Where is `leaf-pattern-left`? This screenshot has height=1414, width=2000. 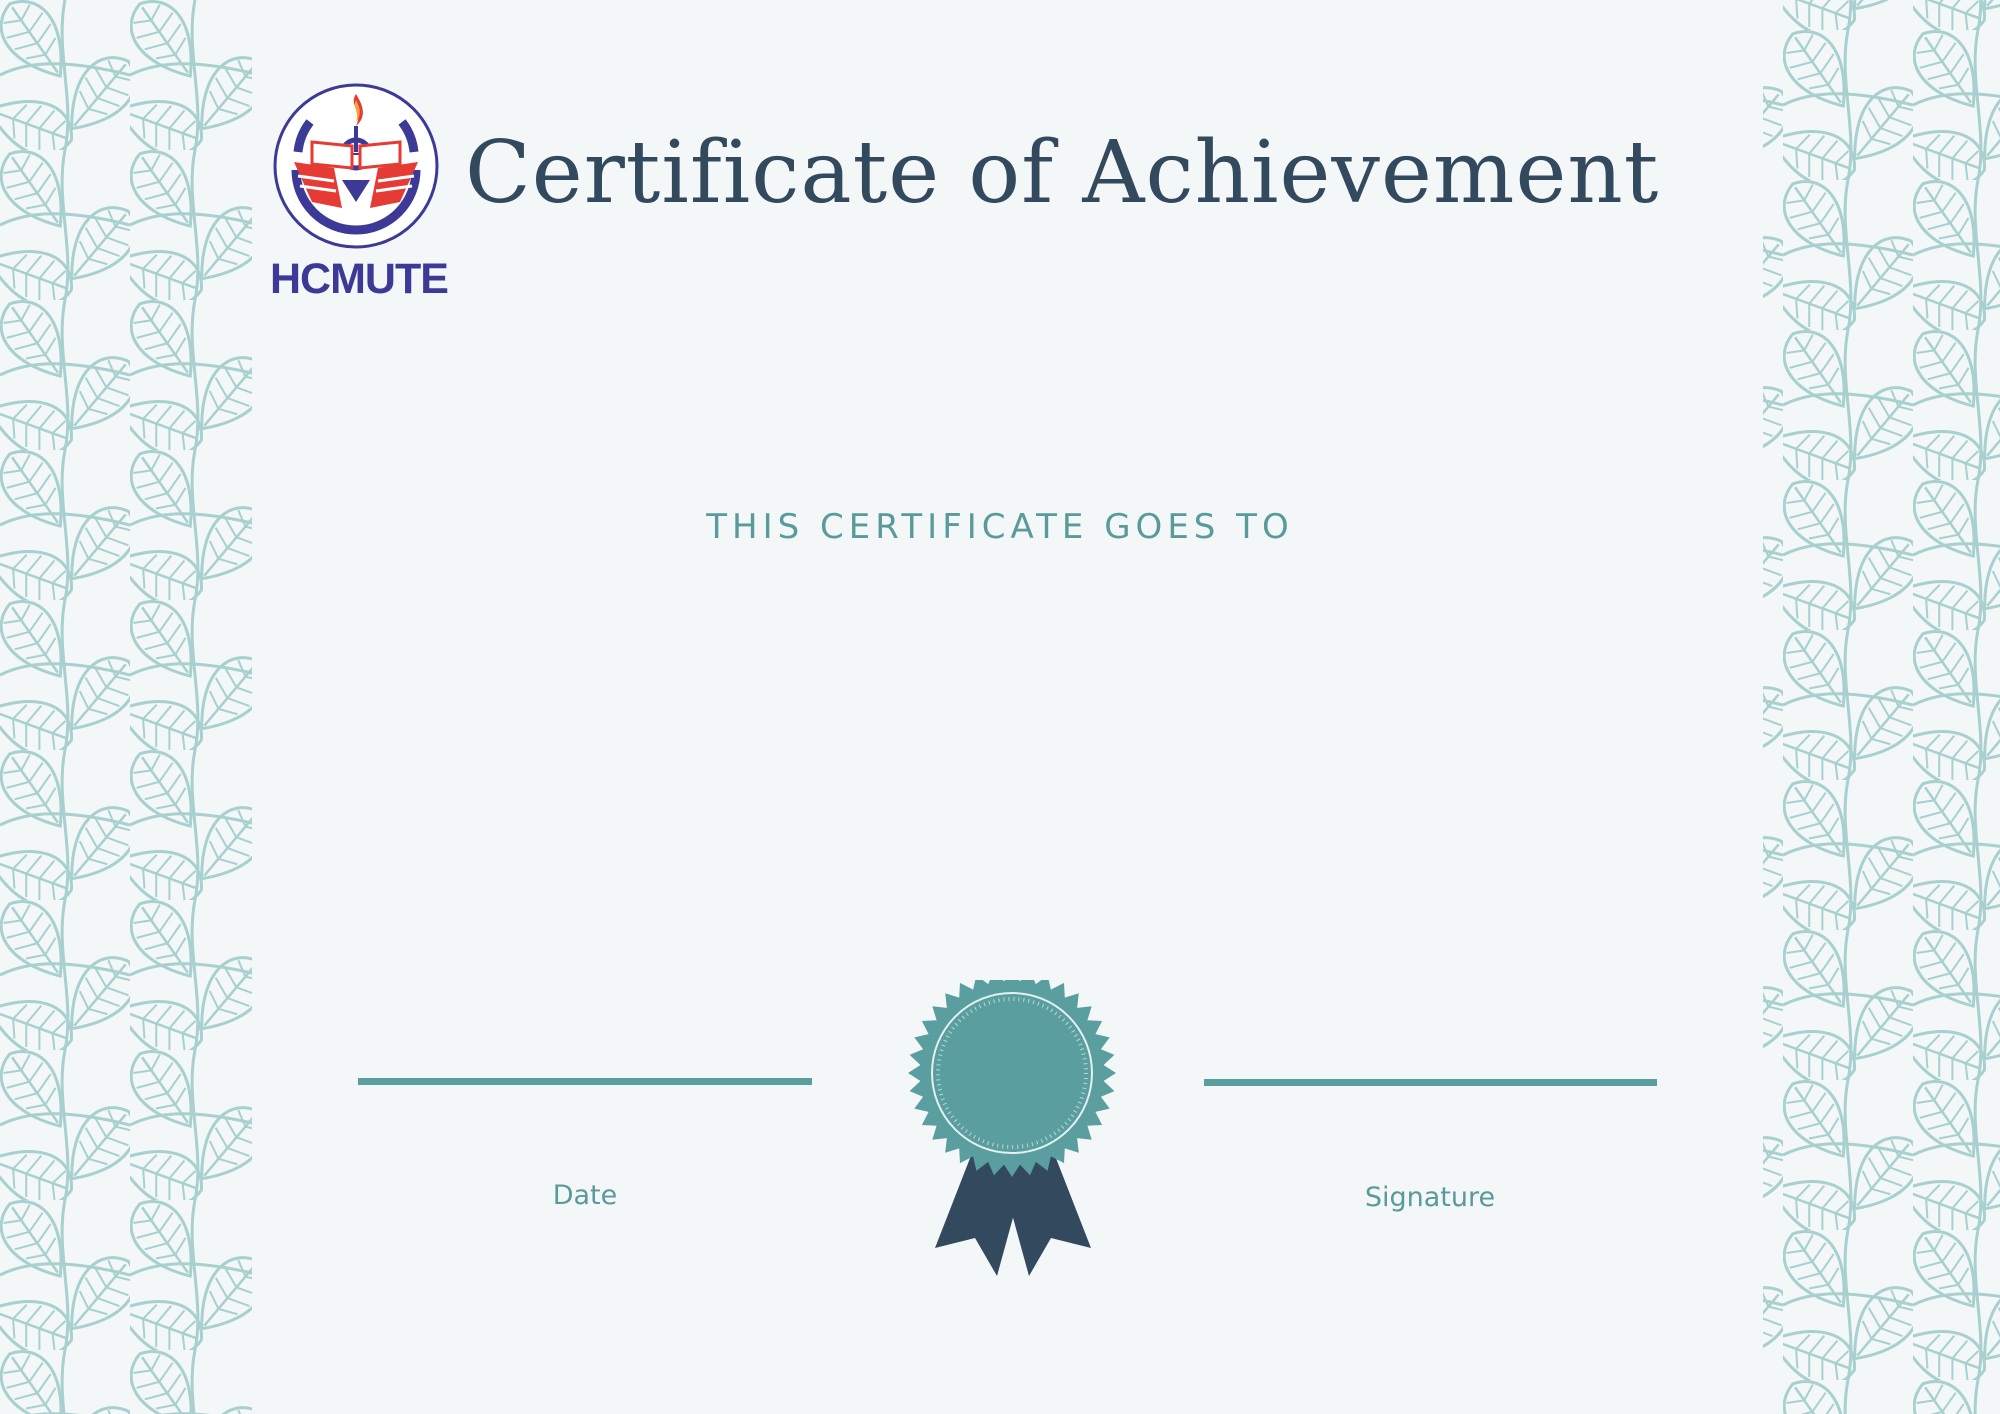 leaf-pattern-left is located at coordinates (126, 707).